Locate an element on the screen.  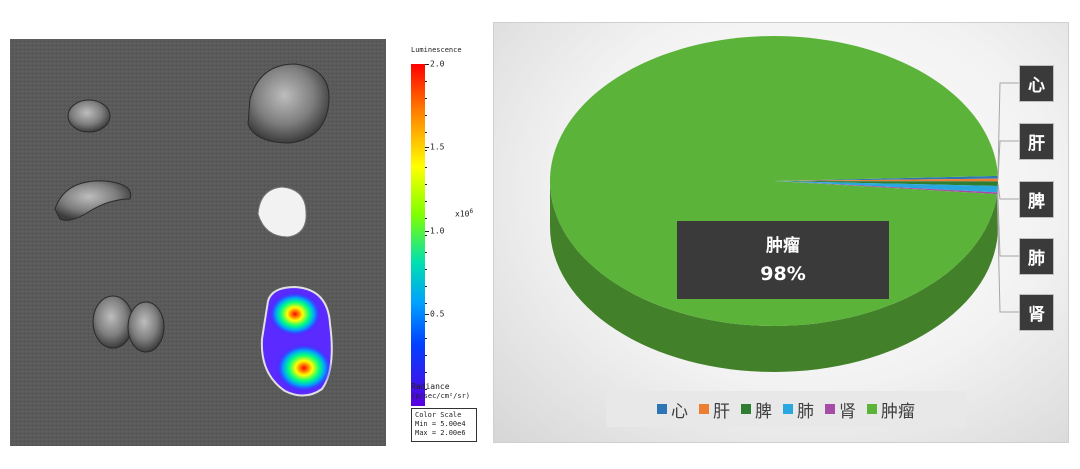
color-scale-min: Min = 5.00e4 is located at coordinates (440, 424).